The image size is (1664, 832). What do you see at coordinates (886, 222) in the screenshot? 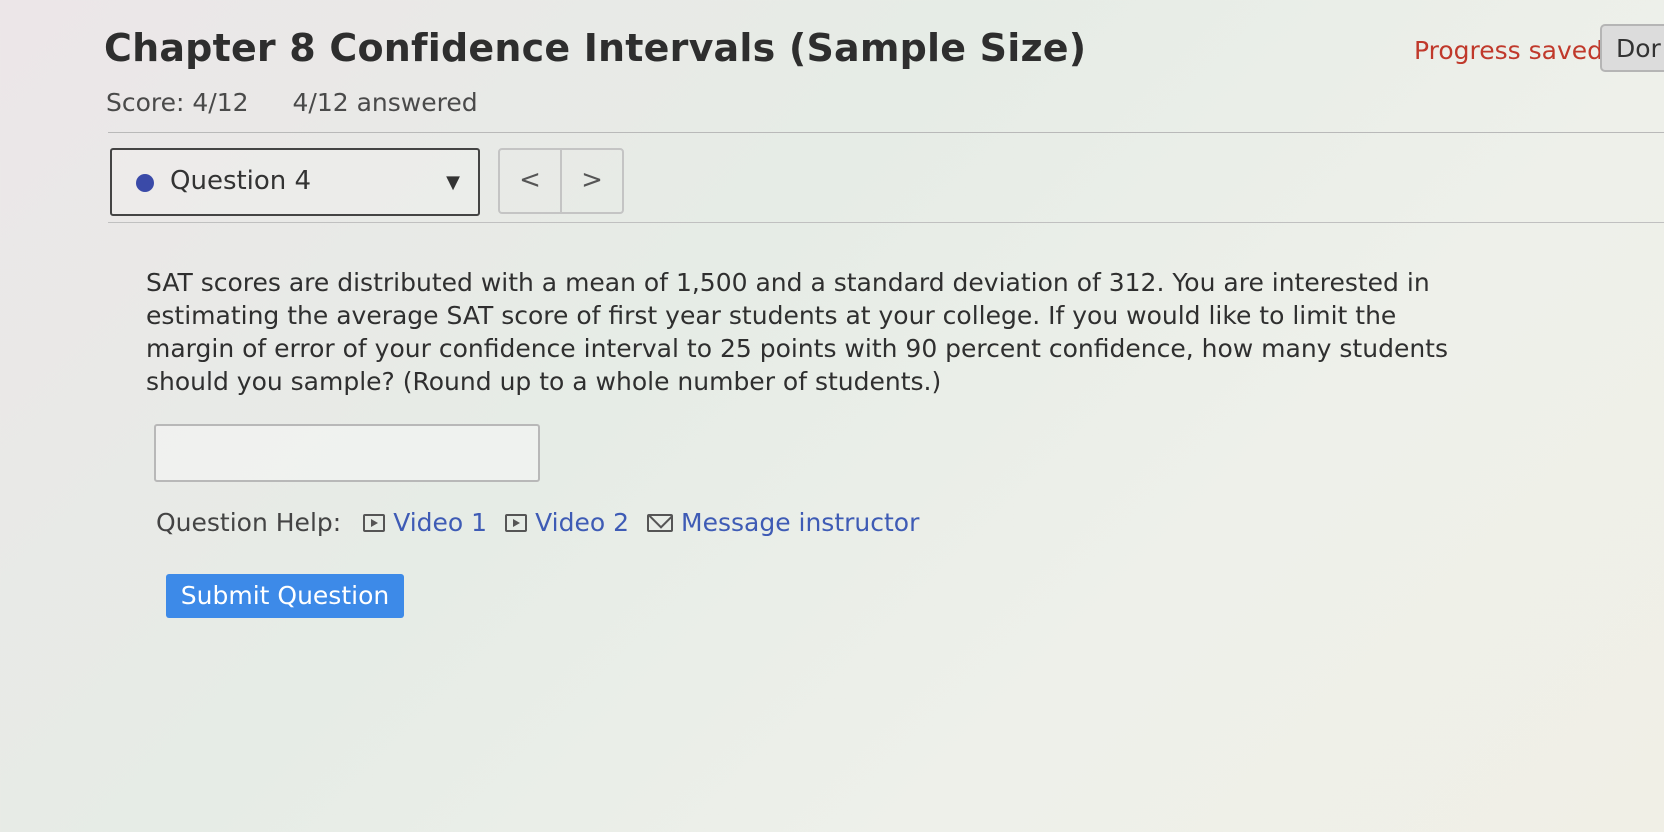
I see `nav-divider` at bounding box center [886, 222].